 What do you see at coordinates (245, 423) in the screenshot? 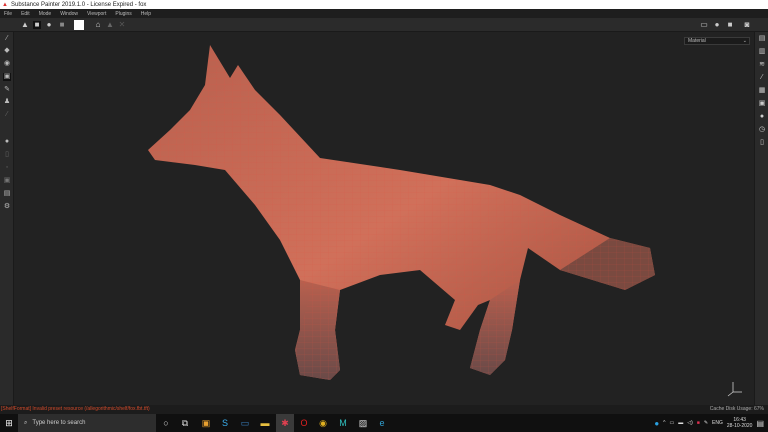
I see `mail-icon: ▭` at bounding box center [245, 423].